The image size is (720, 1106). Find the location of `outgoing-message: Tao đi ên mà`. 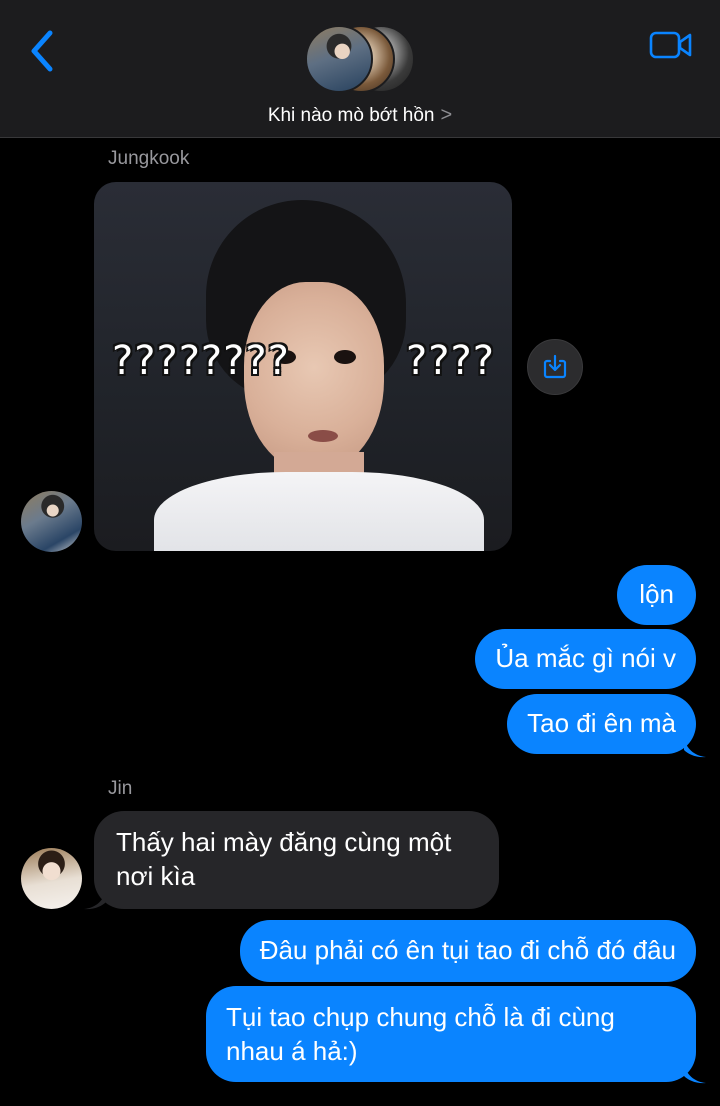

outgoing-message: Tao đi ên mà is located at coordinates (601, 724).